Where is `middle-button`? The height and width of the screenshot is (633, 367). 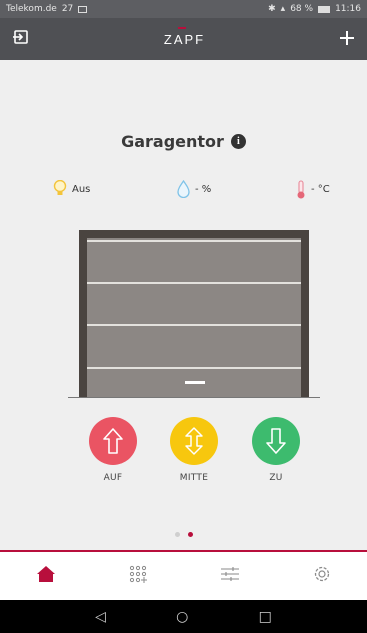 middle-button is located at coordinates (194, 441).